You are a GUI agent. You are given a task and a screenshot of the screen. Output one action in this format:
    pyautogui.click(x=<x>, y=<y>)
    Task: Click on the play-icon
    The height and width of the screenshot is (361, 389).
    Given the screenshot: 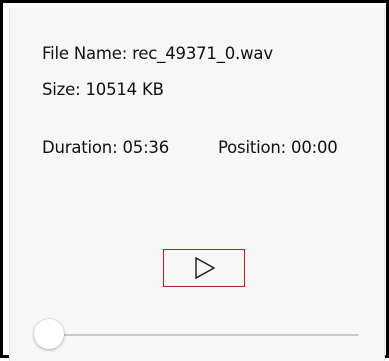 What is the action you would take?
    pyautogui.click(x=204, y=268)
    